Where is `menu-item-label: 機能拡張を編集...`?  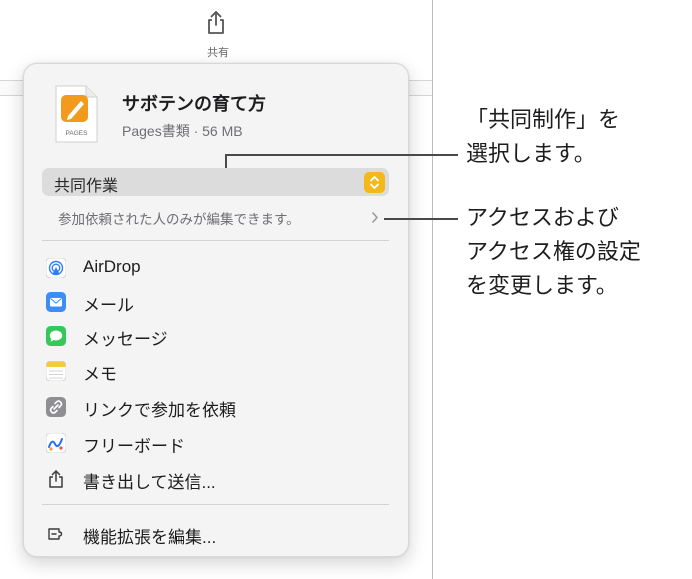 menu-item-label: 機能拡張を編集... is located at coordinates (150, 537).